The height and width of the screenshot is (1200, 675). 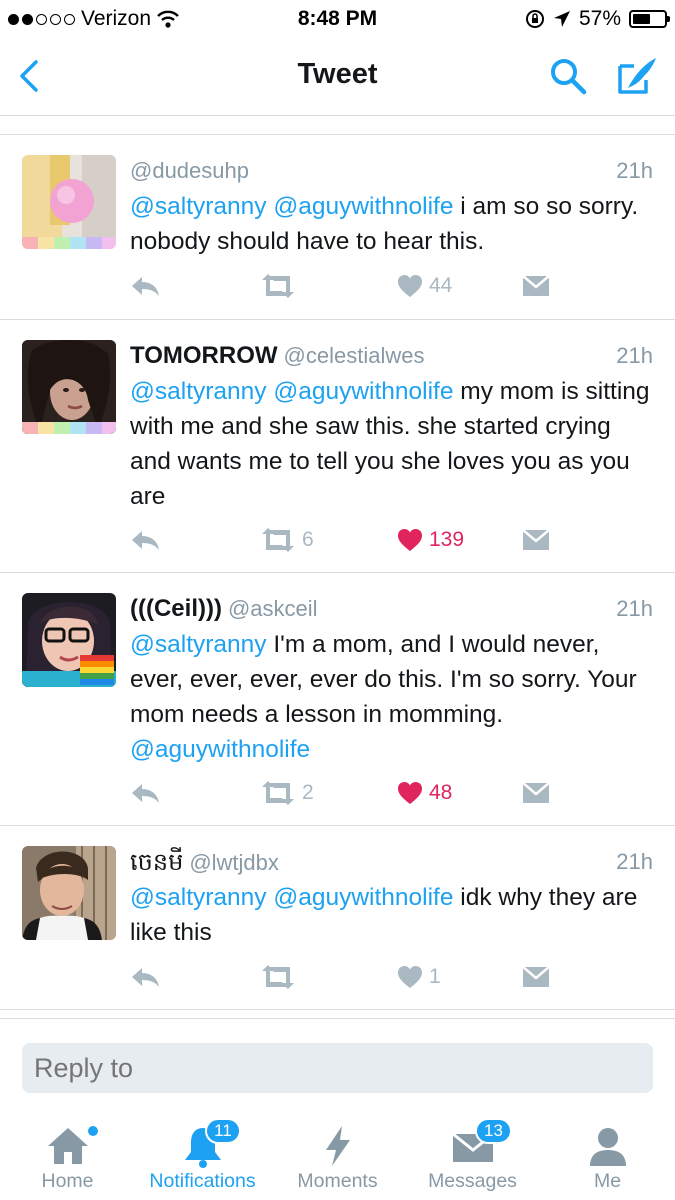 What do you see at coordinates (354, 355) in the screenshot?
I see `user-handle: @celestialwes` at bounding box center [354, 355].